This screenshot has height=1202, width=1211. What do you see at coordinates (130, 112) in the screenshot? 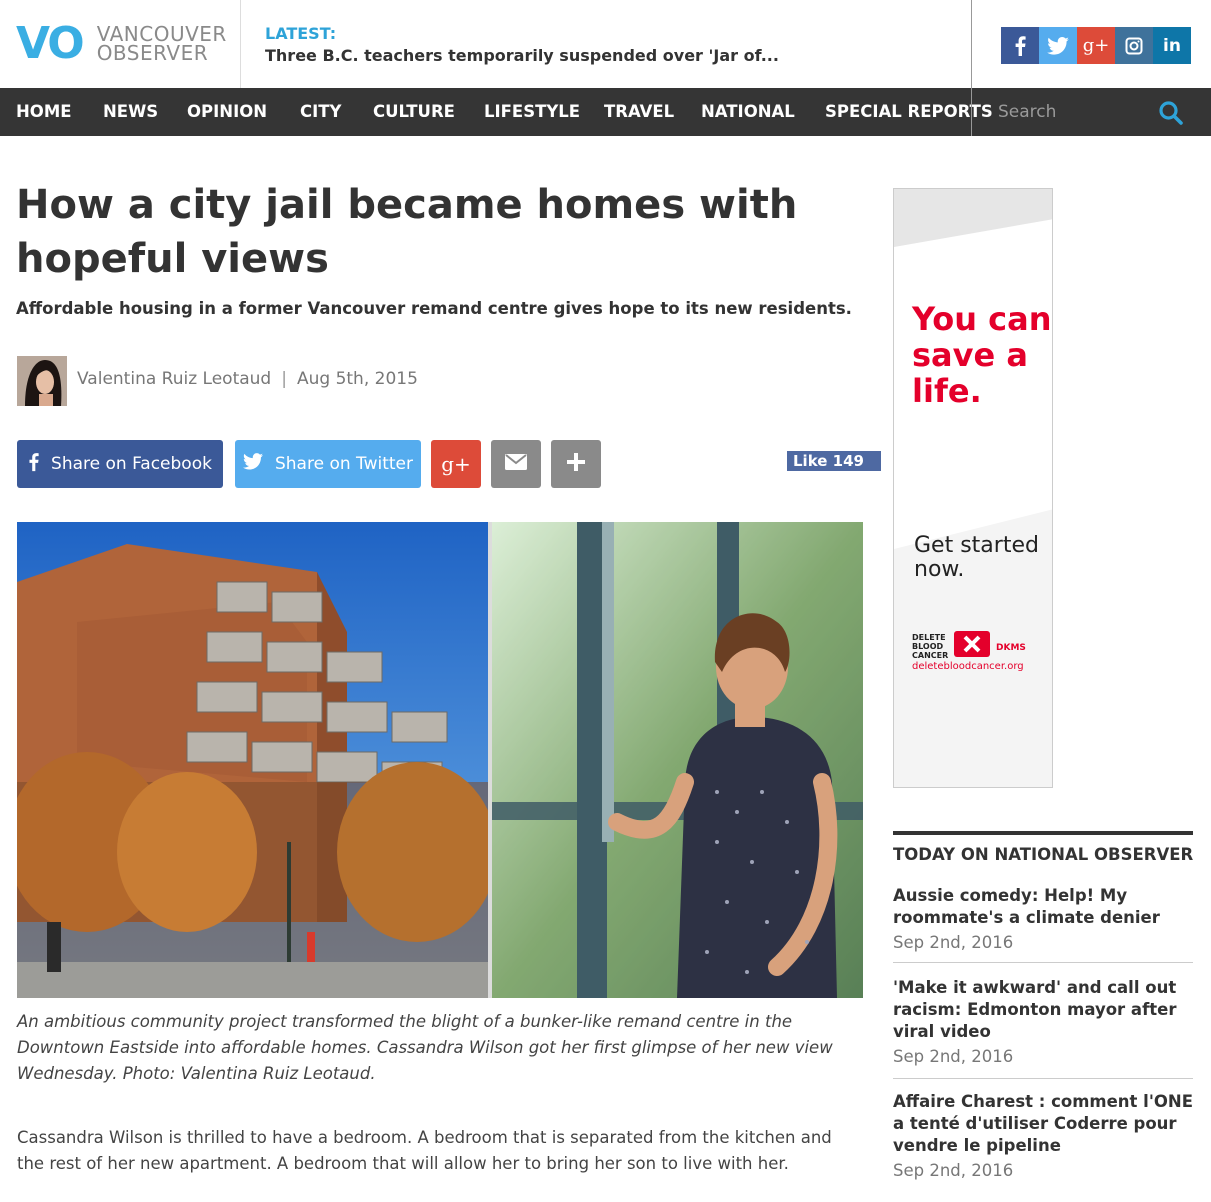
I see `nav-news: NEWS` at bounding box center [130, 112].